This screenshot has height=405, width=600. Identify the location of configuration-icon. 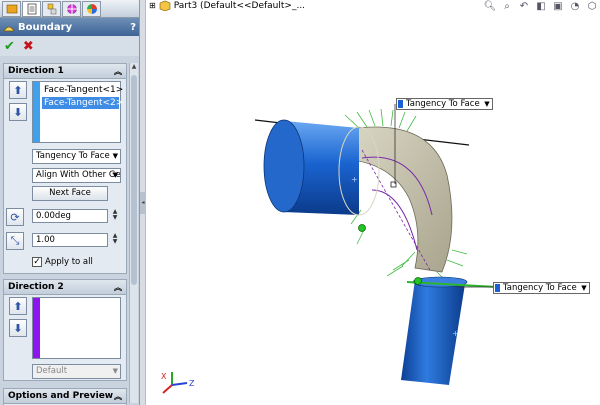
(51, 9).